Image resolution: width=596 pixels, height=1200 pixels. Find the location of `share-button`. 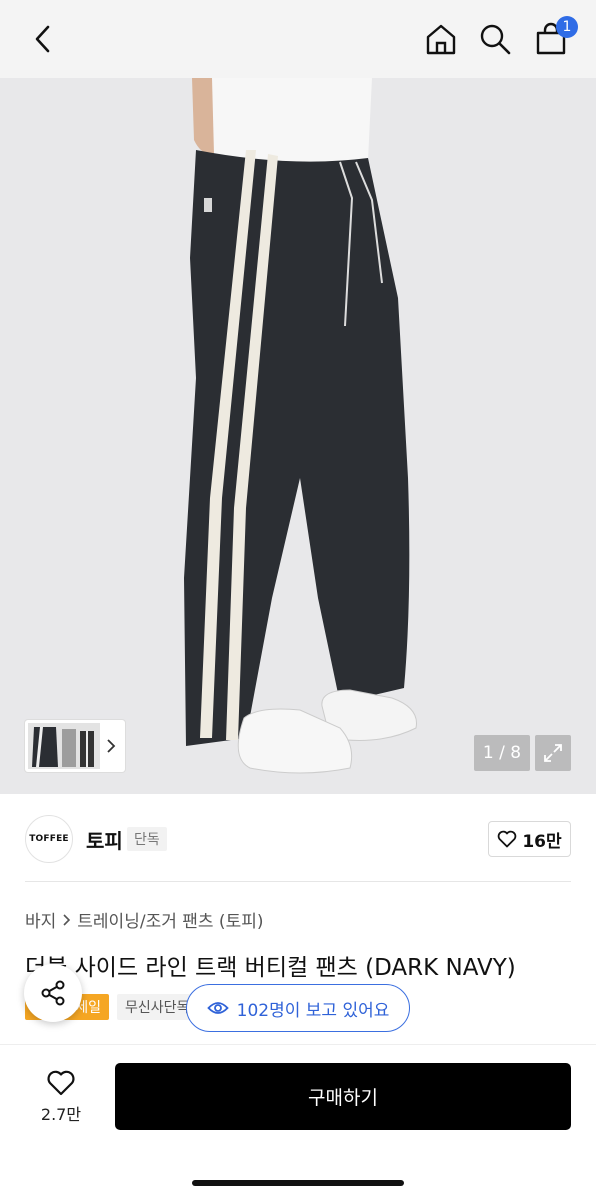

share-button is located at coordinates (53, 993).